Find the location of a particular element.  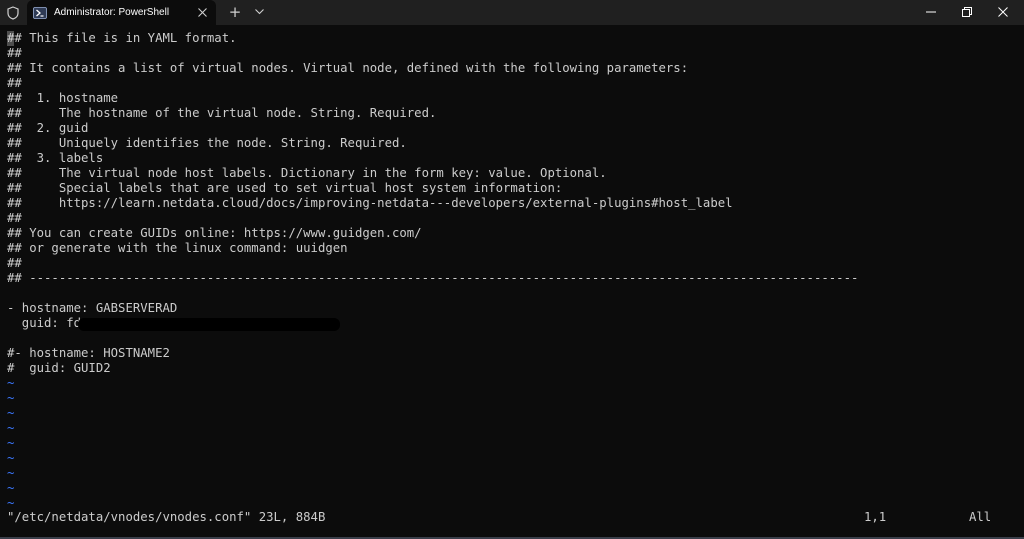

buffer-line: ## 1. hostname is located at coordinates (63, 98).